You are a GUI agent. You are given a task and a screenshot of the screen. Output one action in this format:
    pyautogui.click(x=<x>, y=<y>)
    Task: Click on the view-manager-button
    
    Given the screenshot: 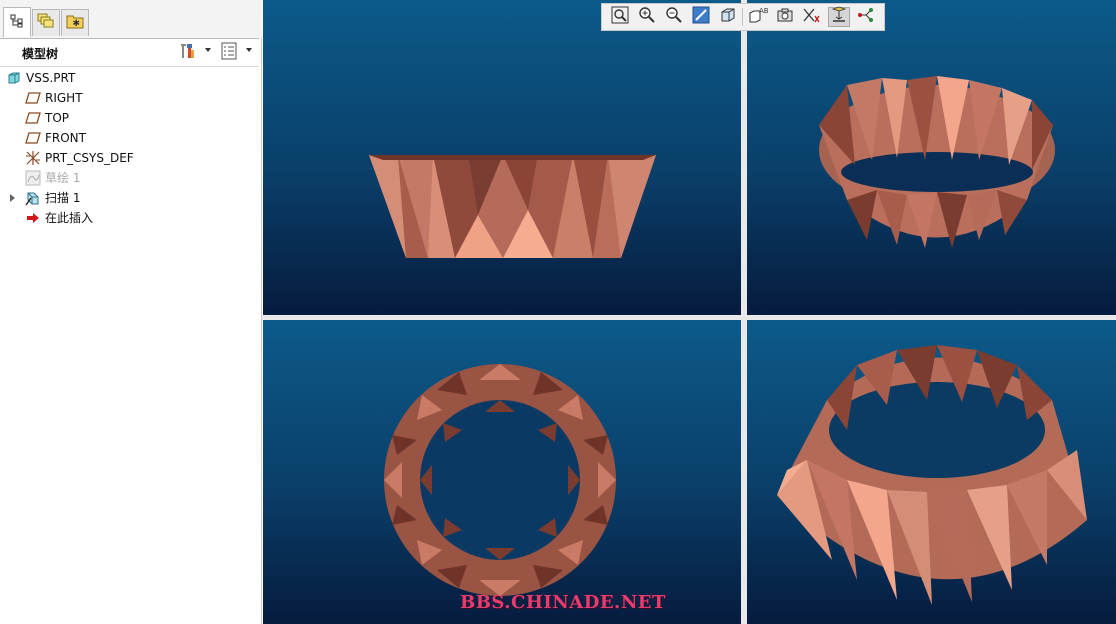 What is the action you would take?
    pyautogui.click(x=785, y=17)
    